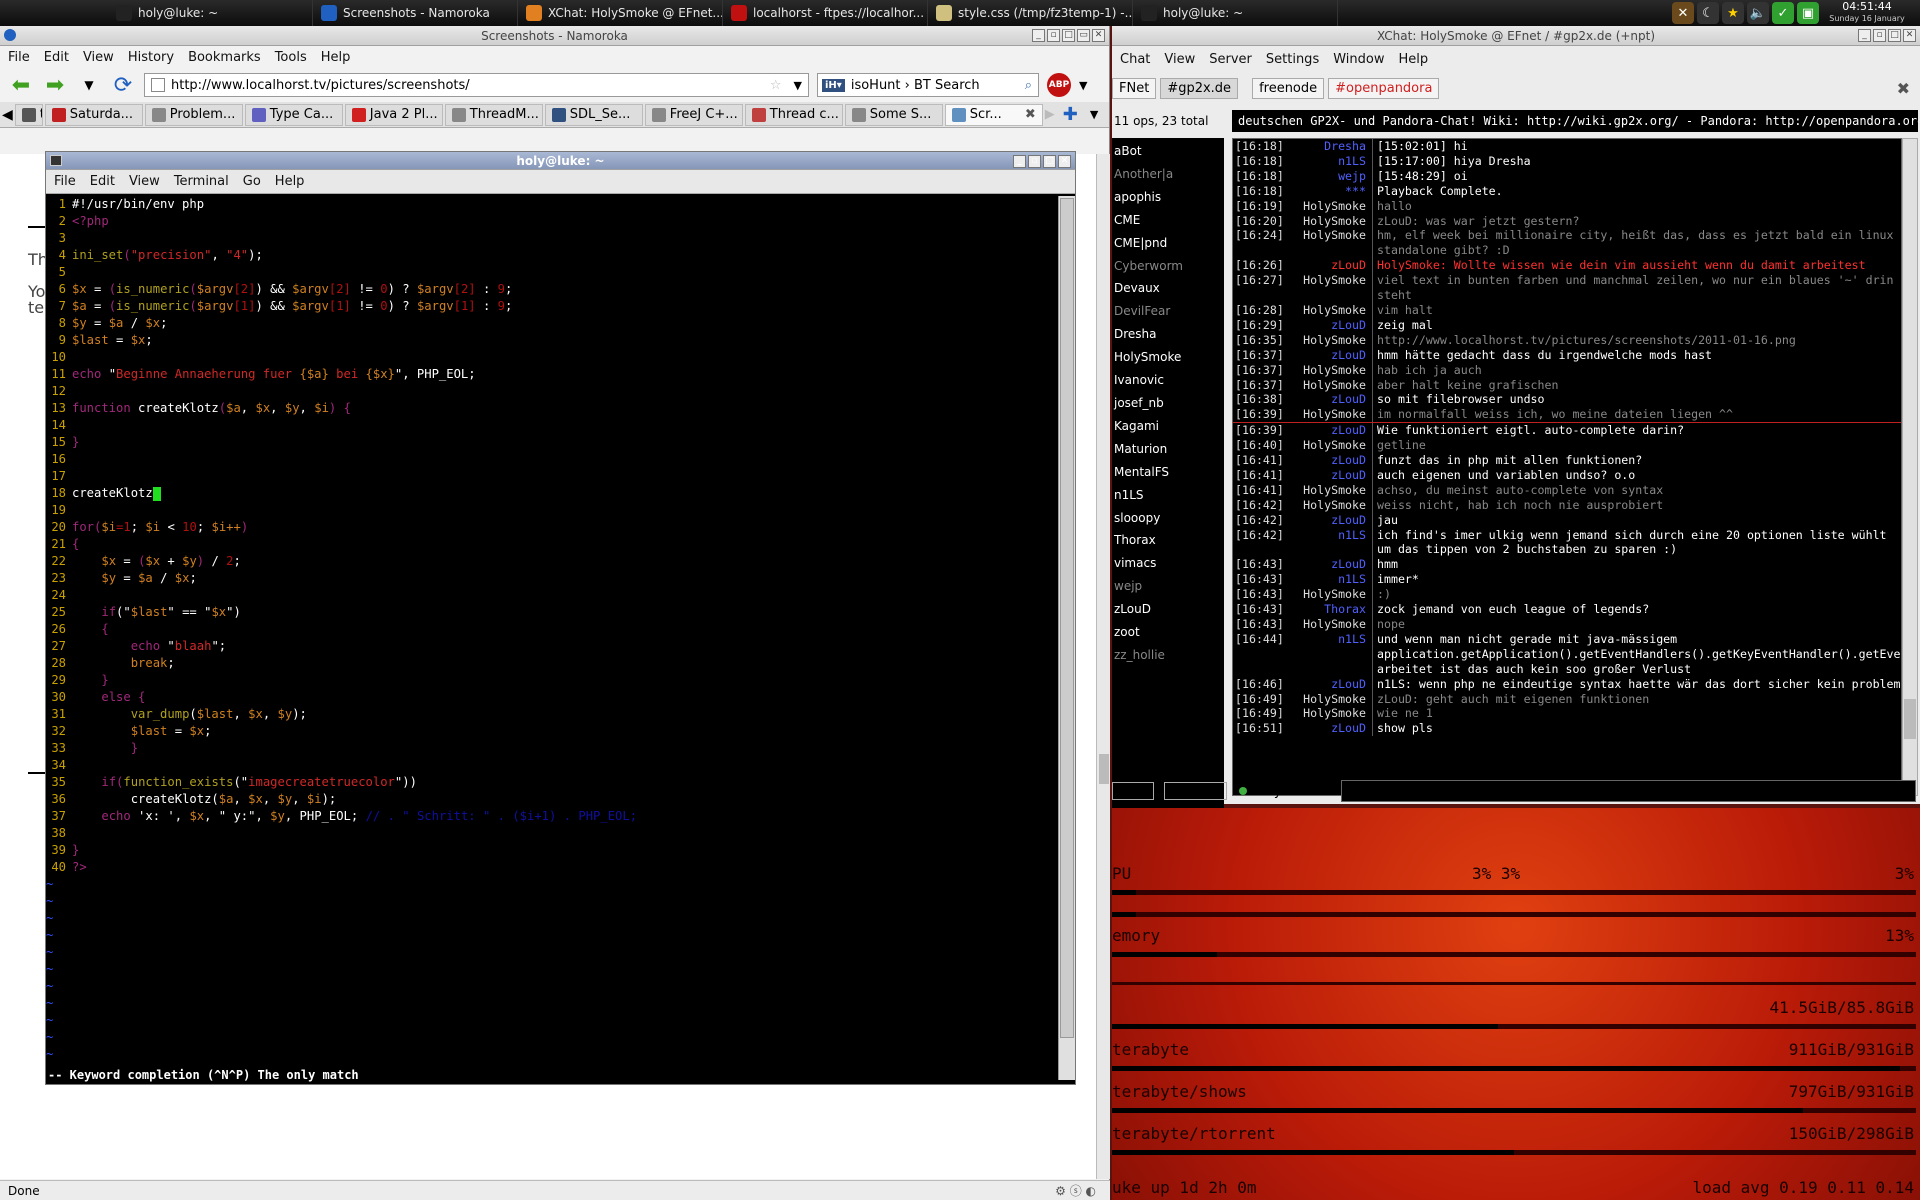 The image size is (1920, 1200). I want to click on restore-button: ▭, so click(1083, 35).